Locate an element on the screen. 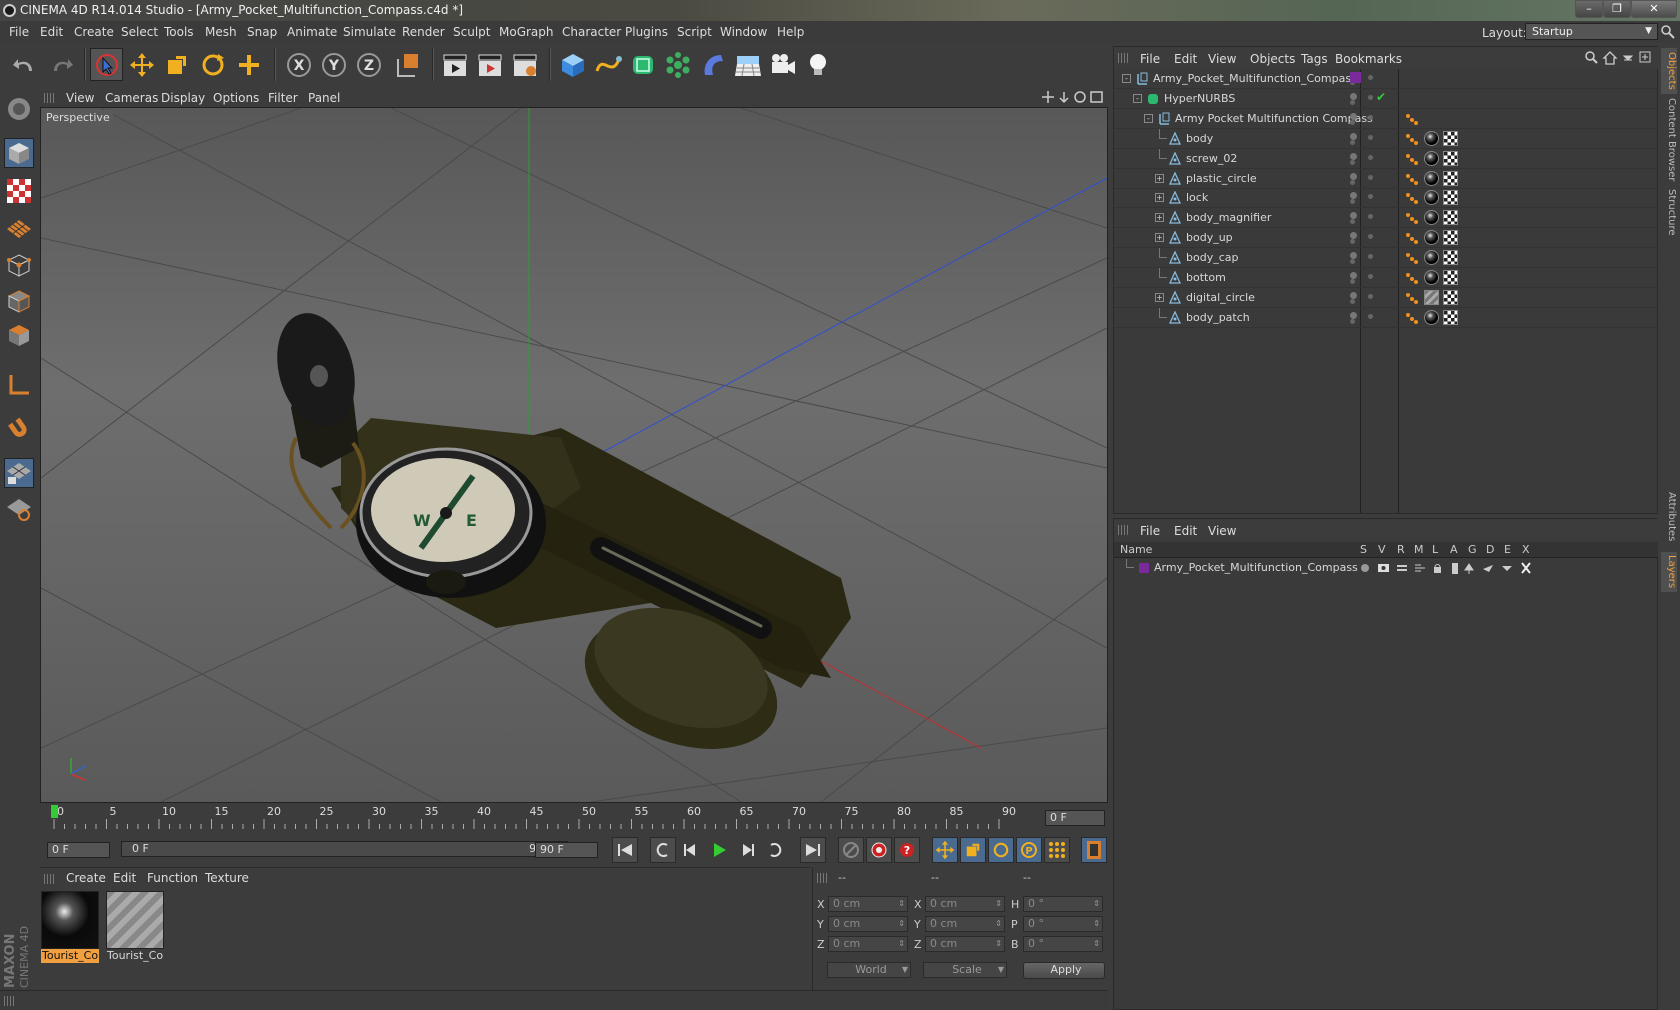 The image size is (1680, 1010). range-slider: 0 F 90 F is located at coordinates (344, 849).